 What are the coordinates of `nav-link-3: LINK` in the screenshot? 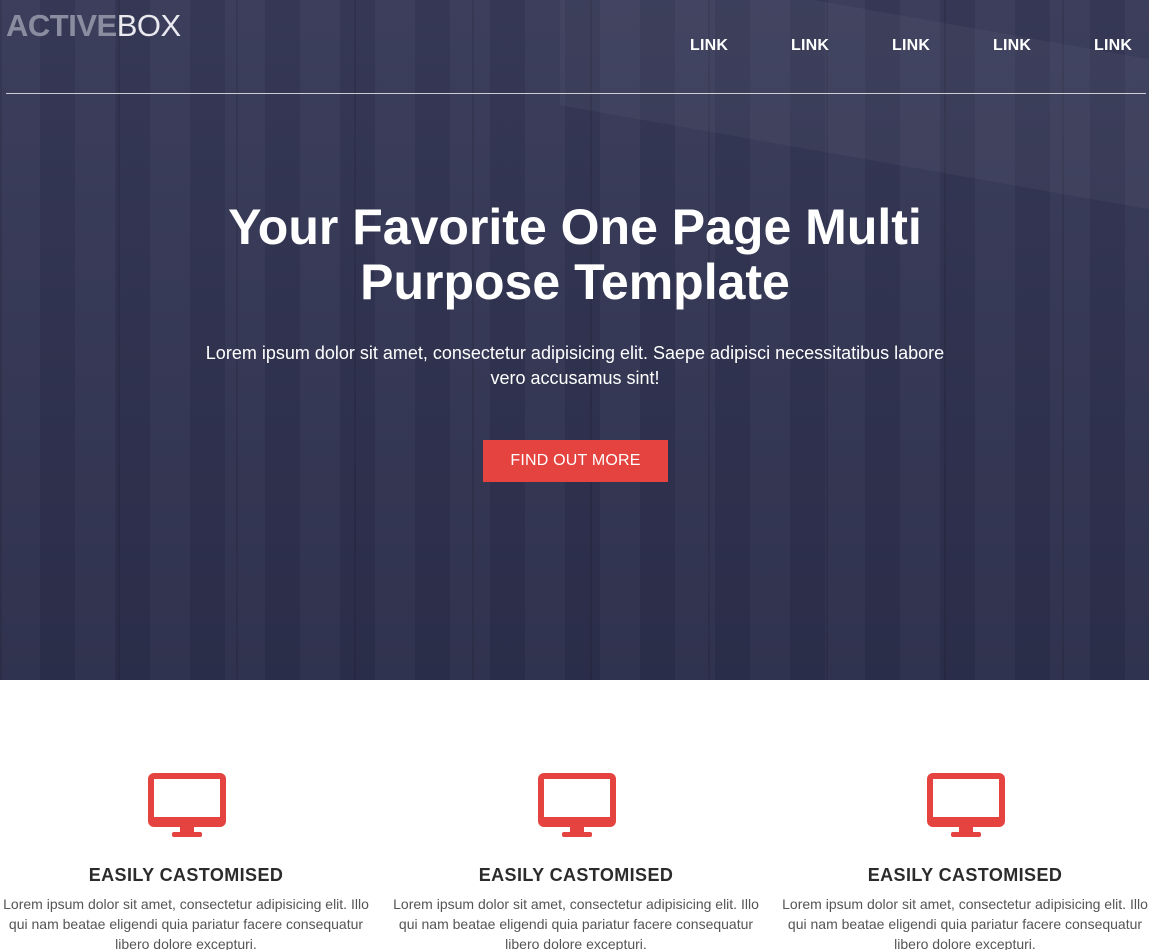 It's located at (911, 46).